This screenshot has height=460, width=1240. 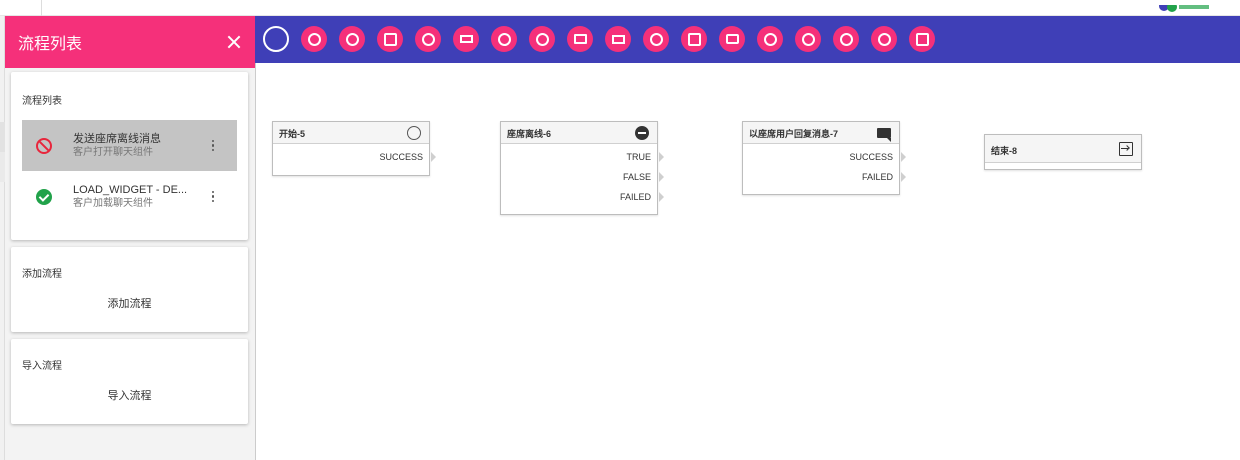 What do you see at coordinates (529, 134) in the screenshot?
I see `node-title: 座席离线-6` at bounding box center [529, 134].